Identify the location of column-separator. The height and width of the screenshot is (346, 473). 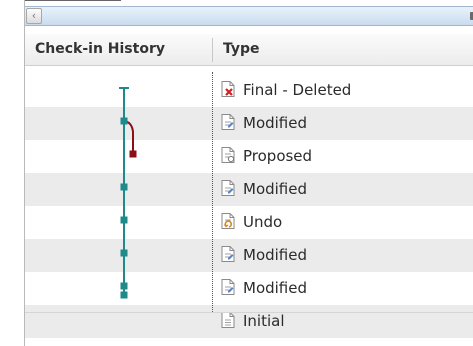
(212, 50).